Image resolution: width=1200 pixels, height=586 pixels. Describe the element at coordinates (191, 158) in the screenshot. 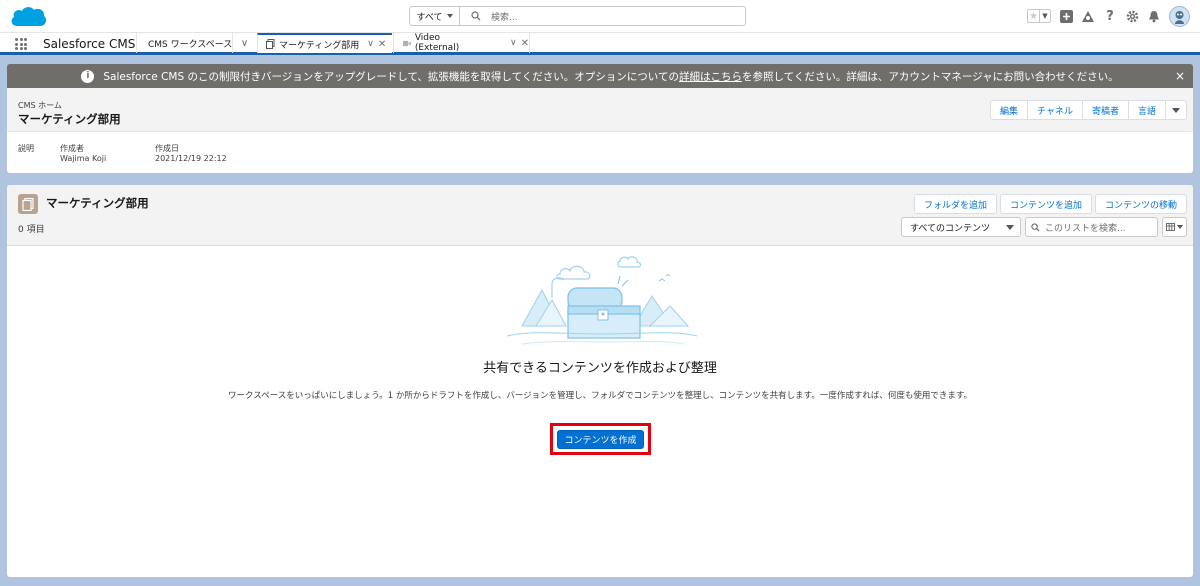

I see `created-date-value: 2021/12/19 22:12` at that location.